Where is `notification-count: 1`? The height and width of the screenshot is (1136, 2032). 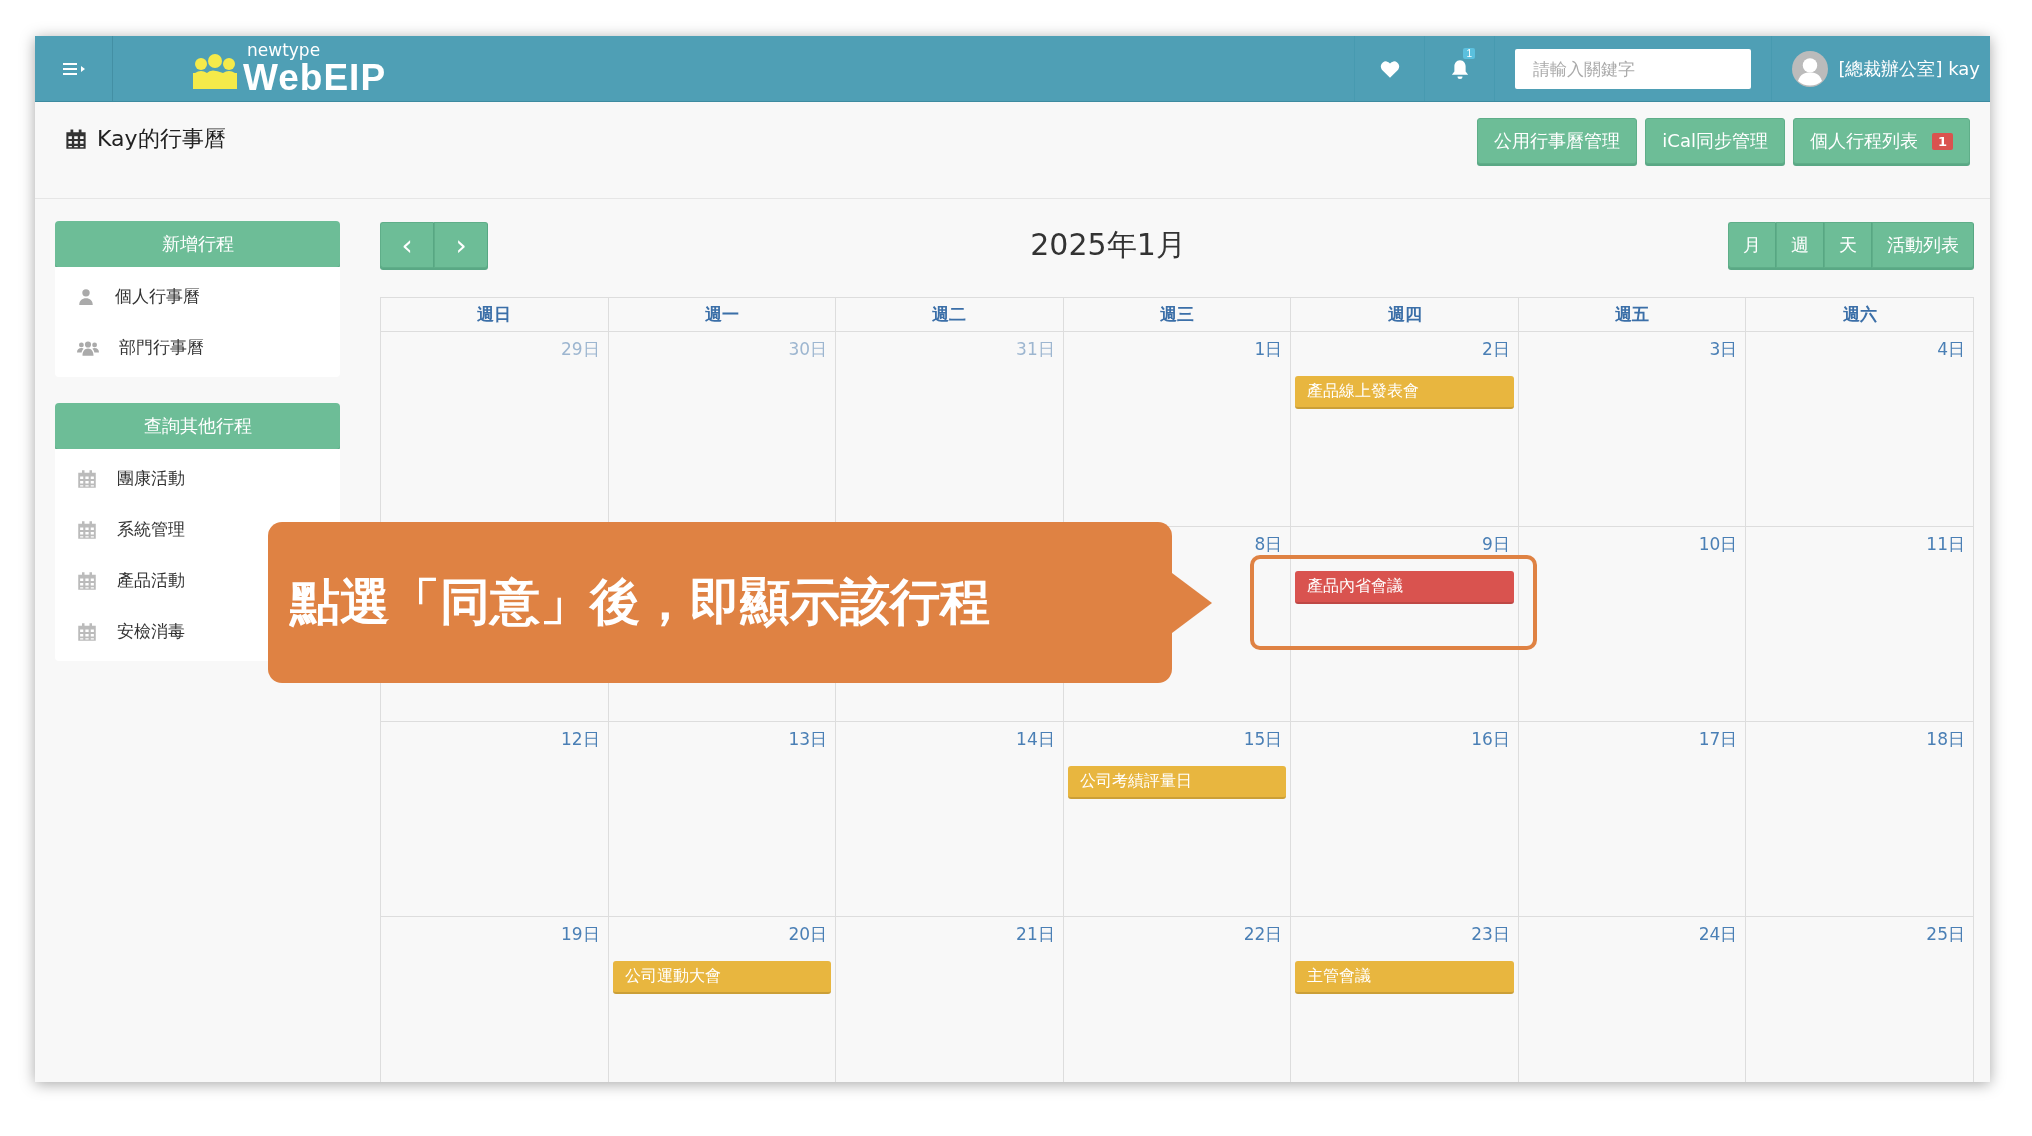
notification-count: 1 is located at coordinates (1469, 53).